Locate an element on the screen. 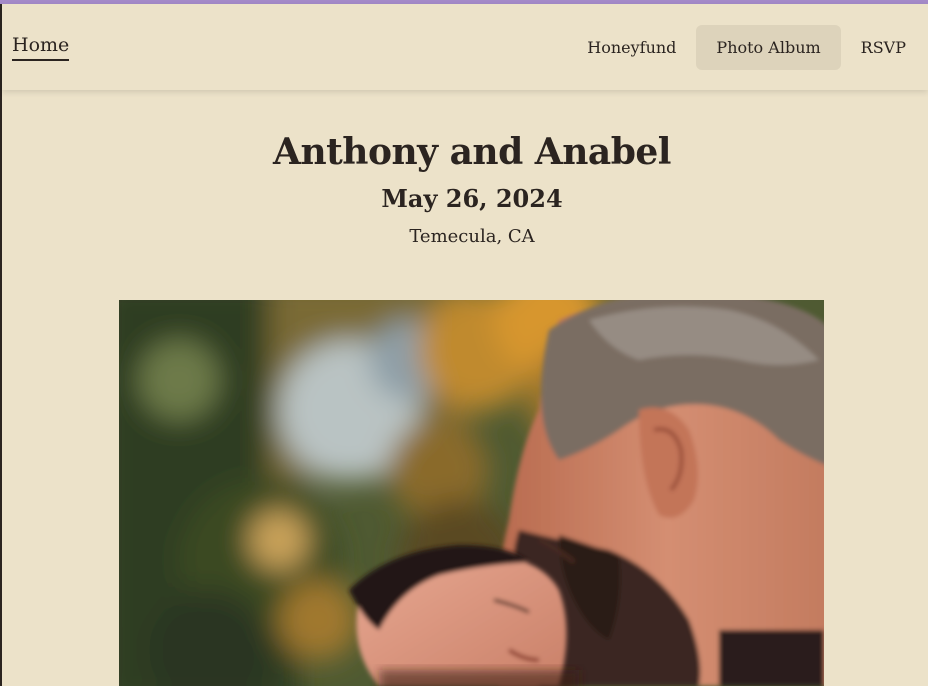 The height and width of the screenshot is (686, 928). nav-link-rsvp: RSVP is located at coordinates (884, 47).